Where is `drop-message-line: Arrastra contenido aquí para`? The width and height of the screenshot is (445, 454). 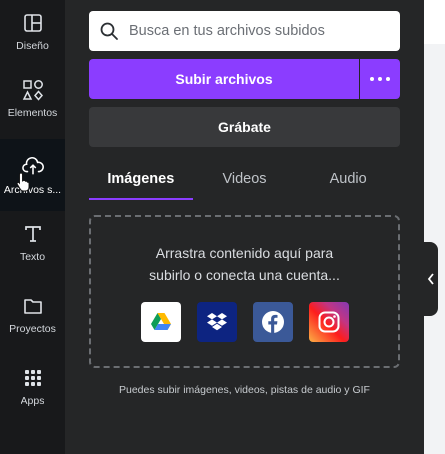 drop-message-line: Arrastra contenido aquí para is located at coordinates (244, 253).